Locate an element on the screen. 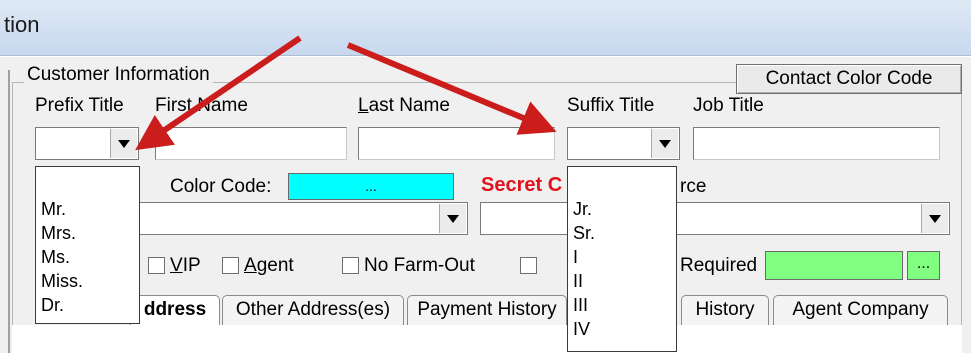  annotation-arrow-suffix is located at coordinates (451, 88).